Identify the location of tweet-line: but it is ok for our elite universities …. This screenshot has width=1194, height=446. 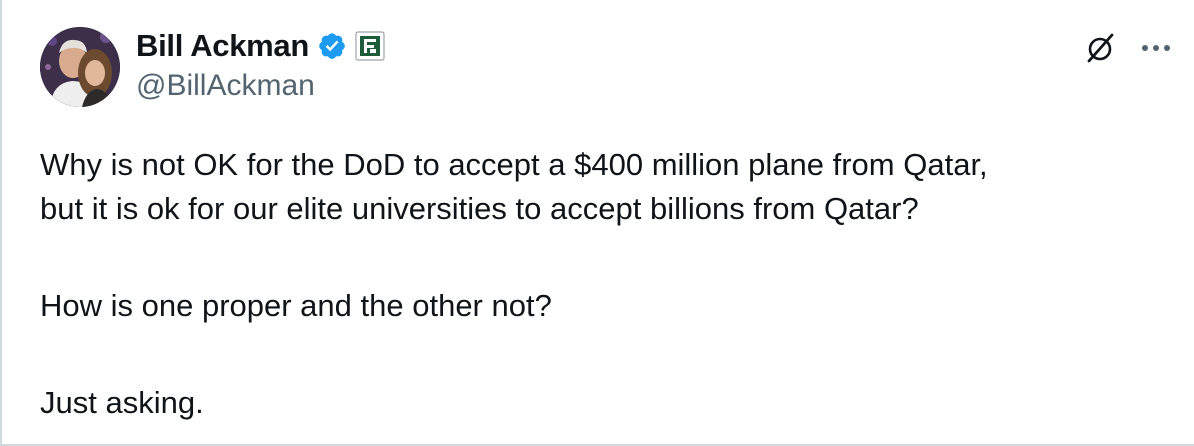
(479, 208).